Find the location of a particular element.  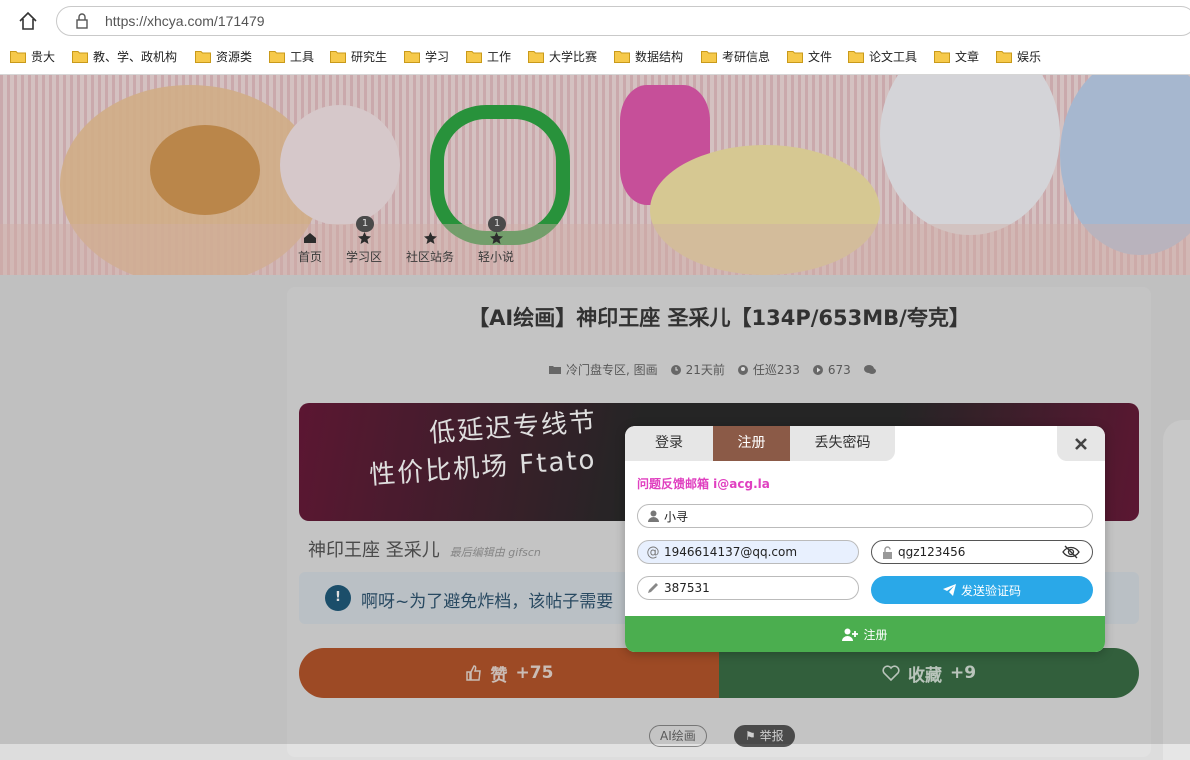

bookmark-item: 文件 is located at coordinates (809, 56).